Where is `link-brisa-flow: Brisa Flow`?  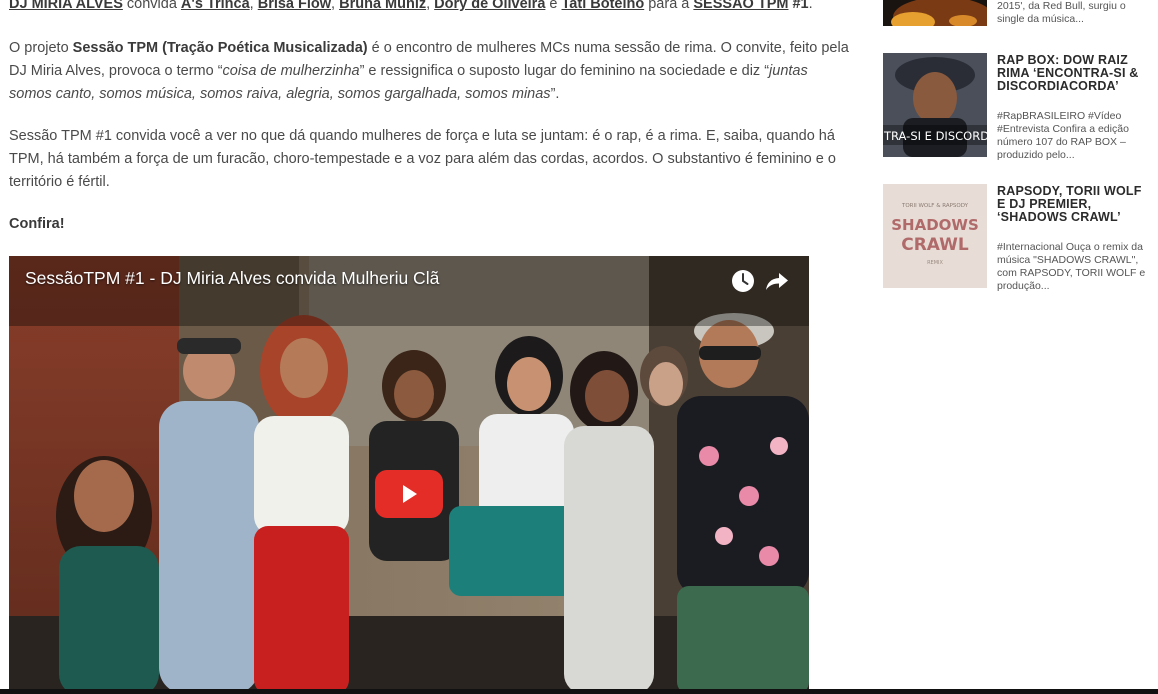
link-brisa-flow: Brisa Flow is located at coordinates (294, 6).